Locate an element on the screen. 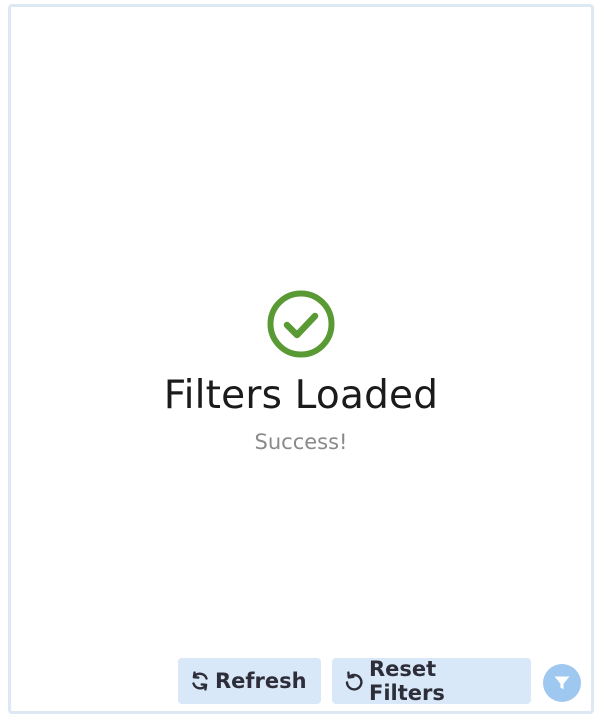 The height and width of the screenshot is (720, 606). reset-filters-label: Reset Filters is located at coordinates (407, 681).